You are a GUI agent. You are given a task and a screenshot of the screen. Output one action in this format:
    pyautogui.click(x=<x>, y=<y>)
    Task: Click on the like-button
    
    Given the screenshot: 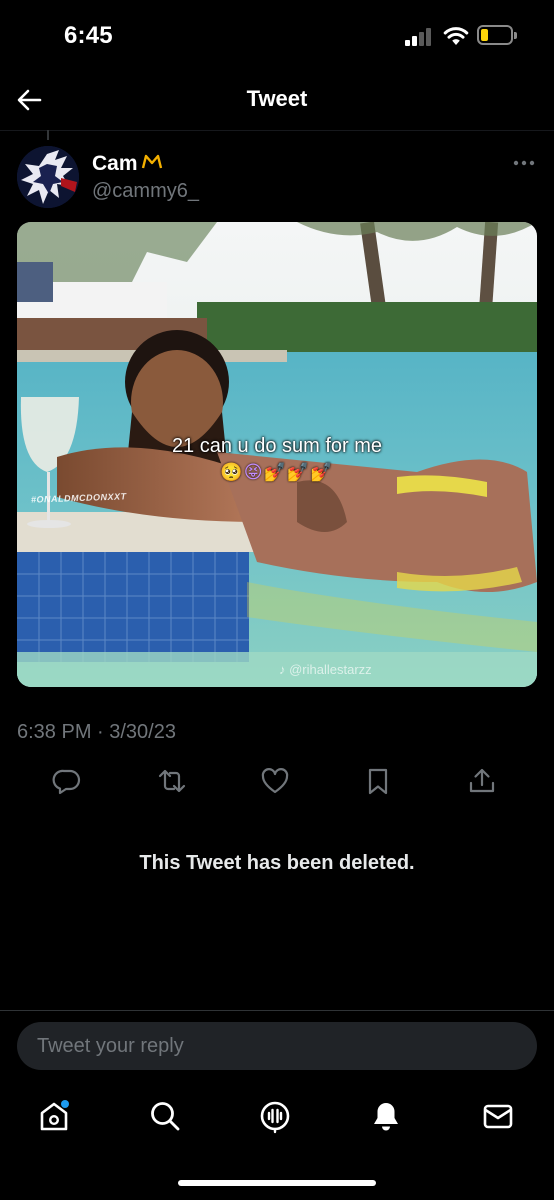 What is the action you would take?
    pyautogui.click(x=275, y=781)
    